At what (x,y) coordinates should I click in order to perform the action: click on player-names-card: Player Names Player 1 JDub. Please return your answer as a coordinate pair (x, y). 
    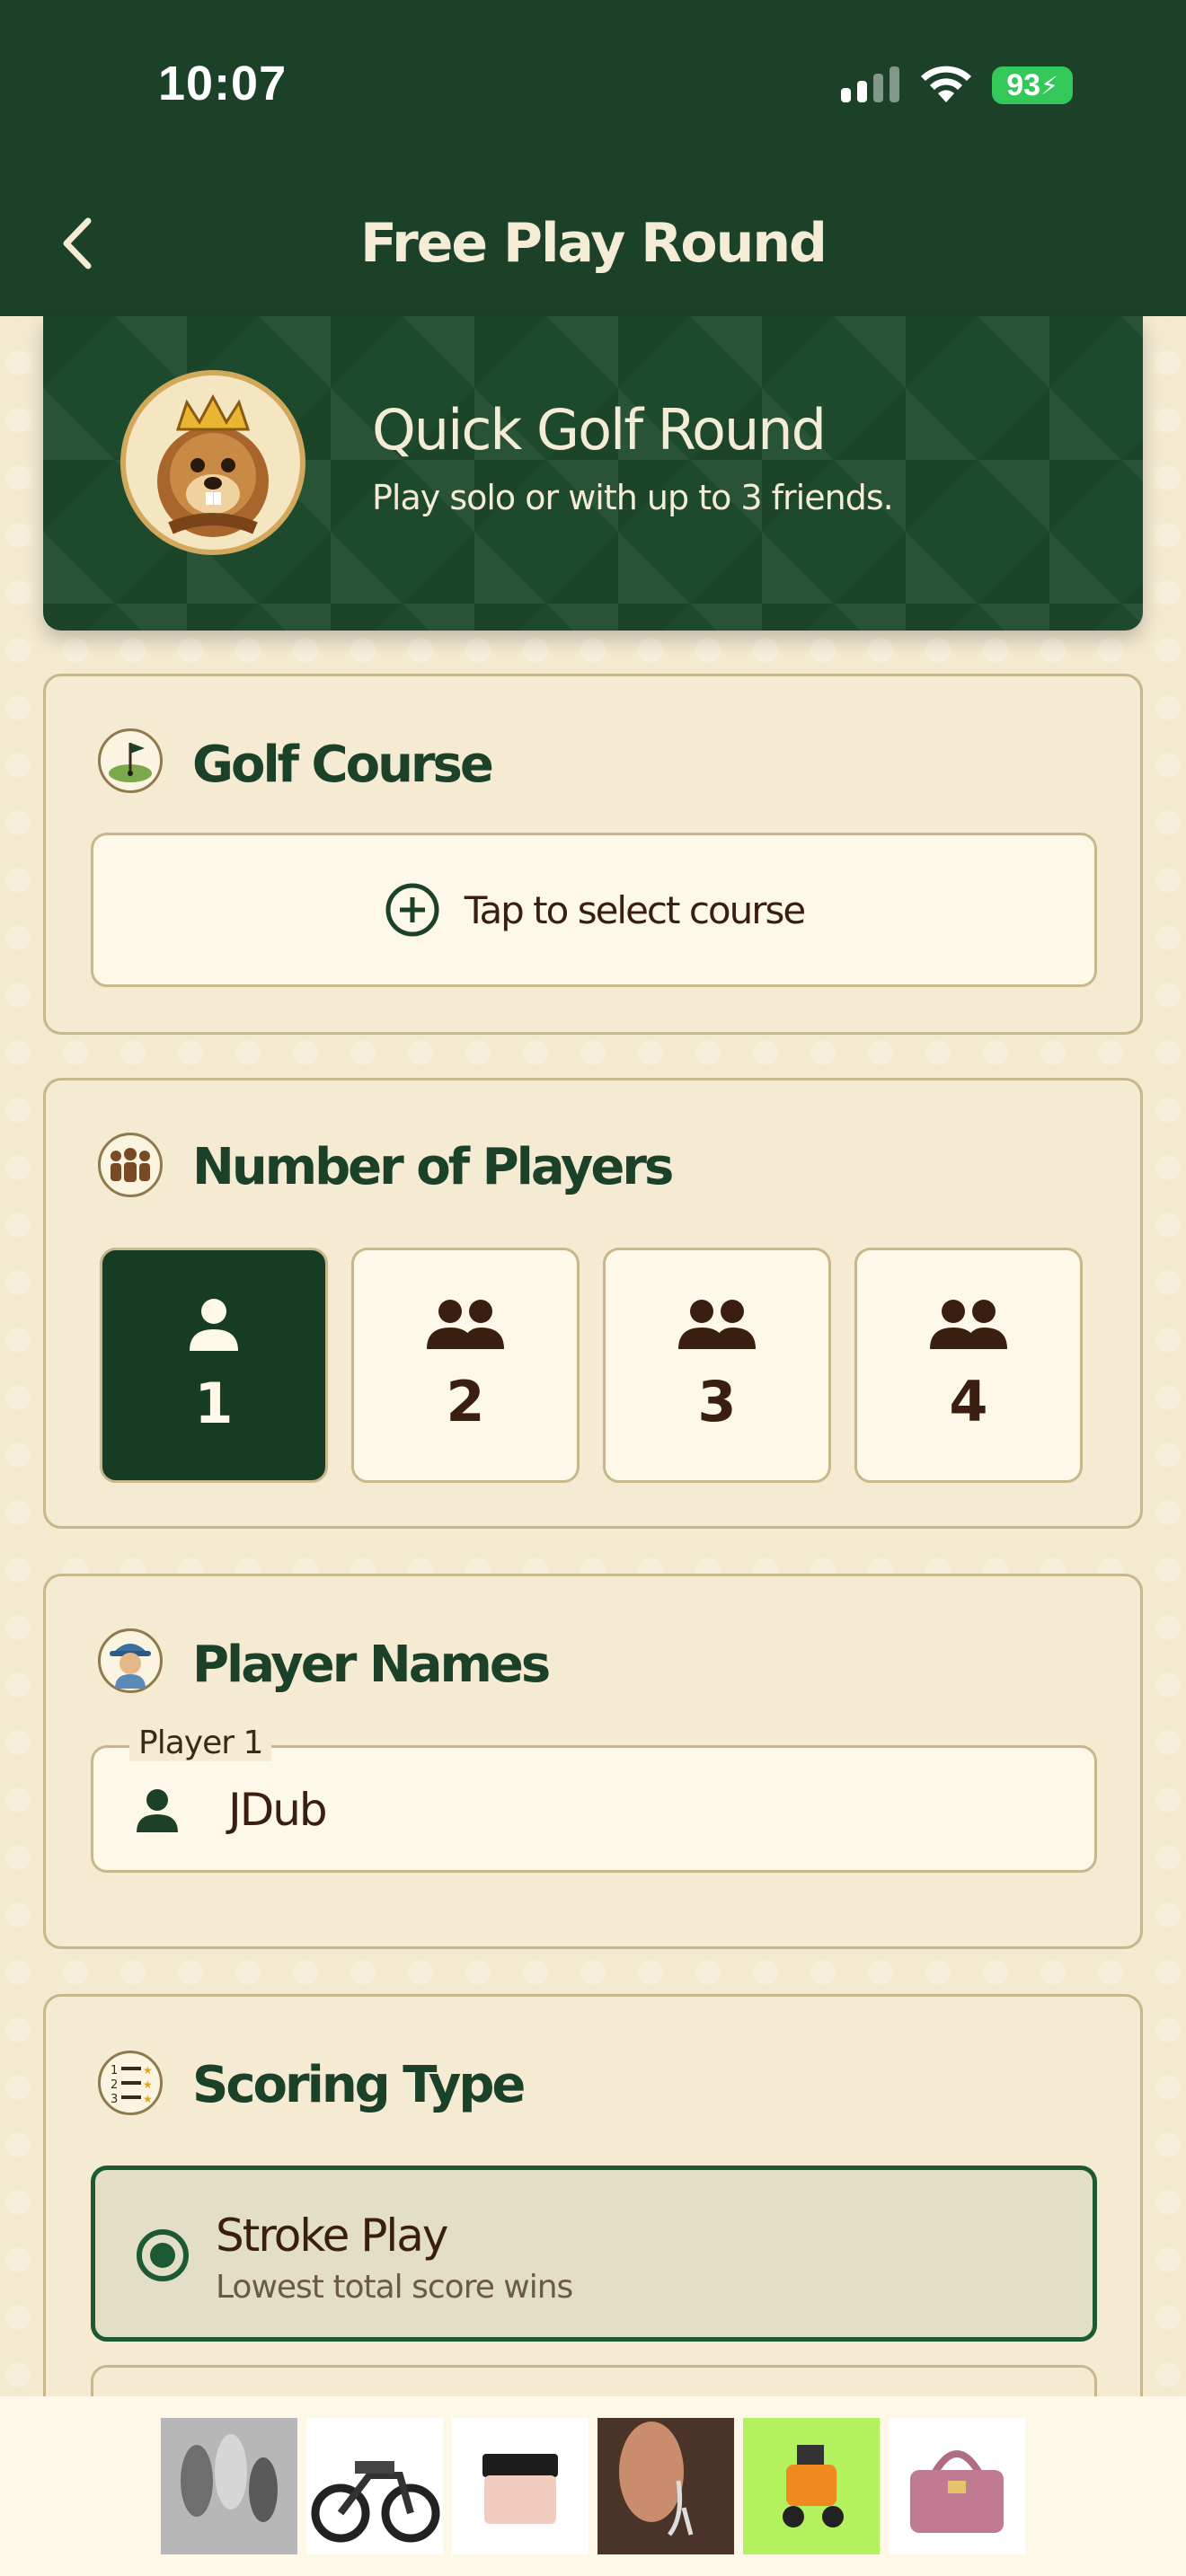
    Looking at the image, I should click on (593, 1761).